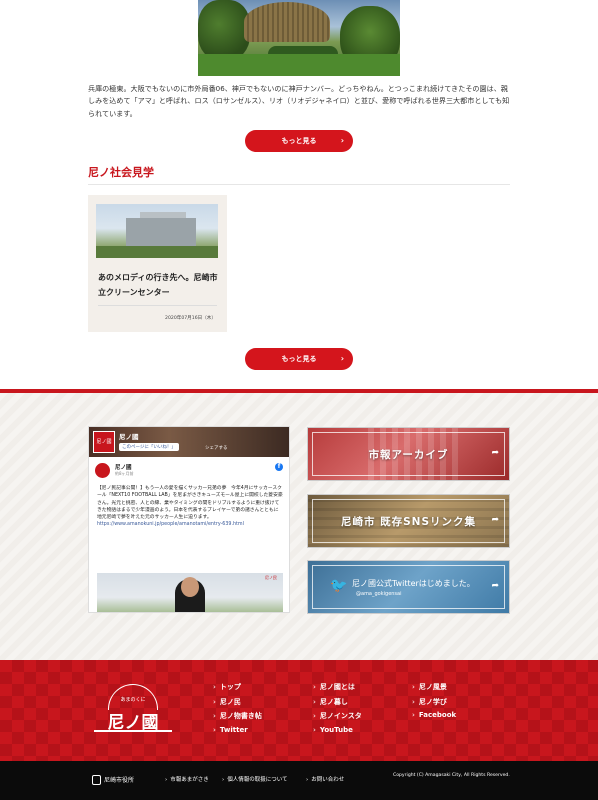 The height and width of the screenshot is (800, 598). What do you see at coordinates (339, 586) in the screenshot?
I see `twitter-icon: 🐦` at bounding box center [339, 586].